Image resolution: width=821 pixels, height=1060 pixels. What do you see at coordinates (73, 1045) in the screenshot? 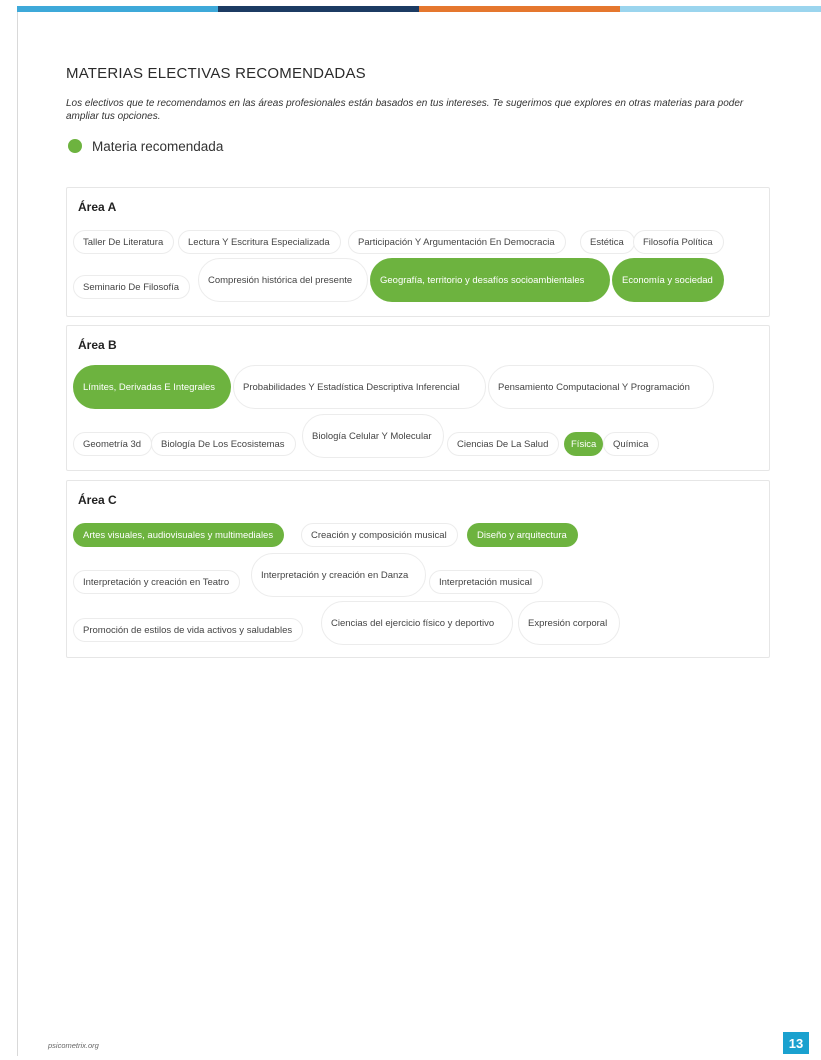
I see `footer-url: psicometrix.org` at bounding box center [73, 1045].